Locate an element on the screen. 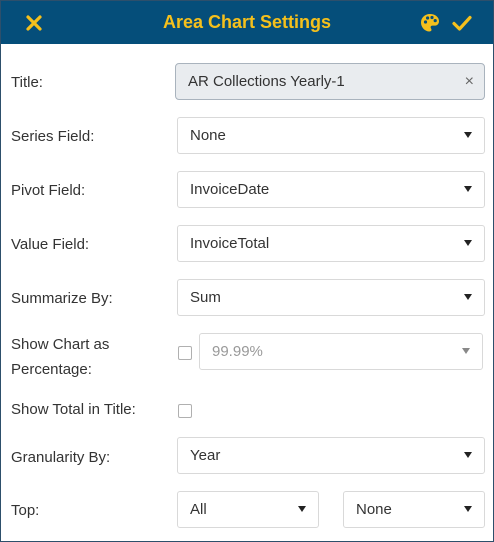 The width and height of the screenshot is (494, 542). granularity-by-select: Year is located at coordinates (331, 455).